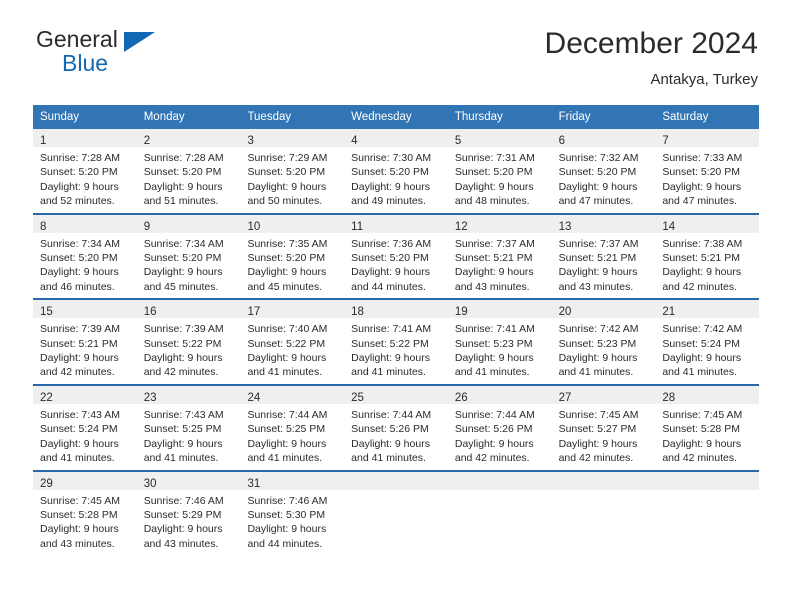 This screenshot has width=792, height=612. I want to click on brand-logo: General Blue, so click(143, 57).